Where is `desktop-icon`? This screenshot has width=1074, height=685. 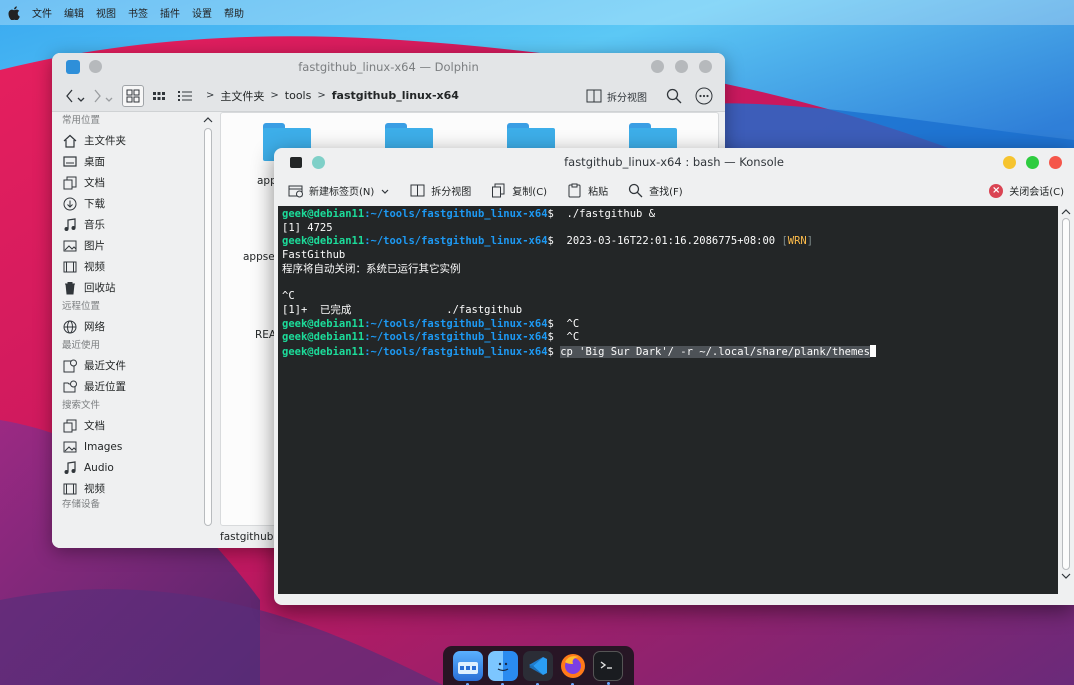 desktop-icon is located at coordinates (70, 161).